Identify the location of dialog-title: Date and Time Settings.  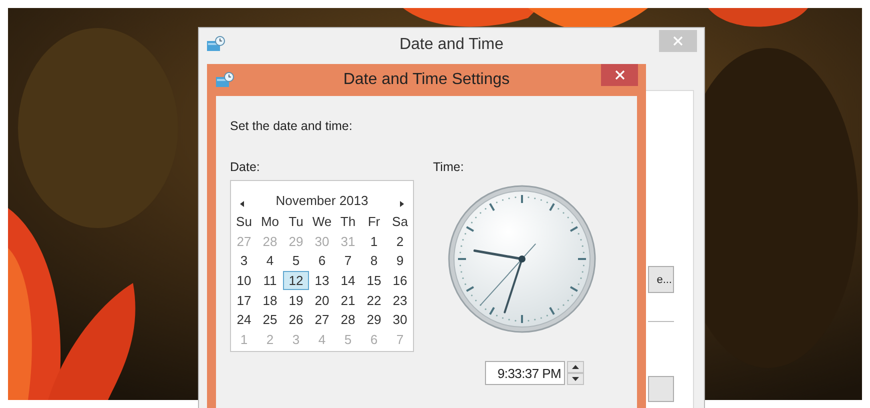
(426, 80).